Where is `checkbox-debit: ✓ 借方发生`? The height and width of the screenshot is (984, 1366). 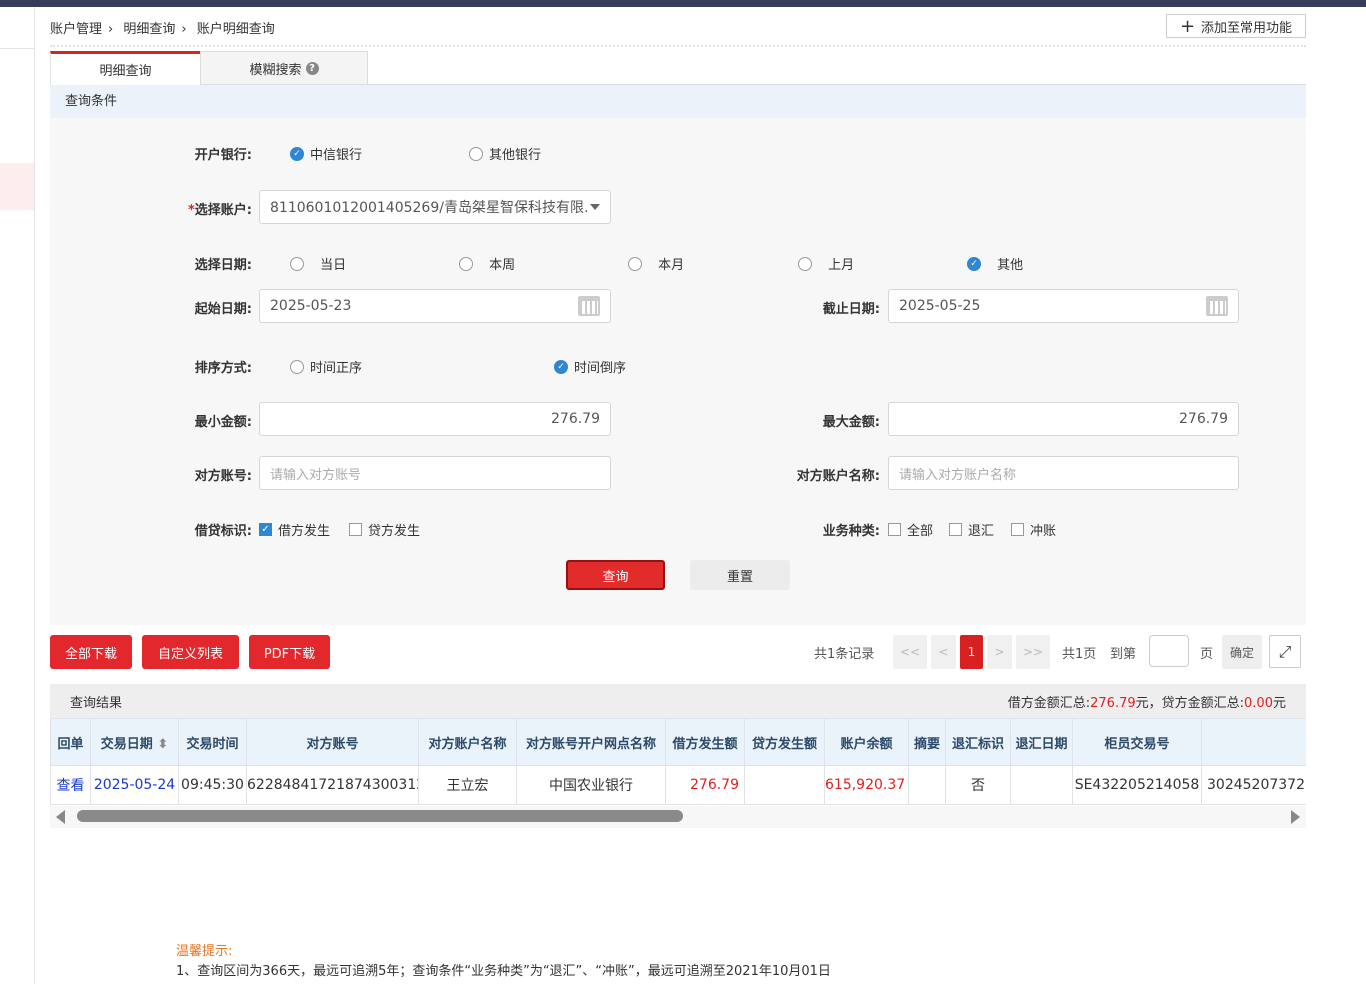 checkbox-debit: ✓ 借方发生 is located at coordinates (294, 529).